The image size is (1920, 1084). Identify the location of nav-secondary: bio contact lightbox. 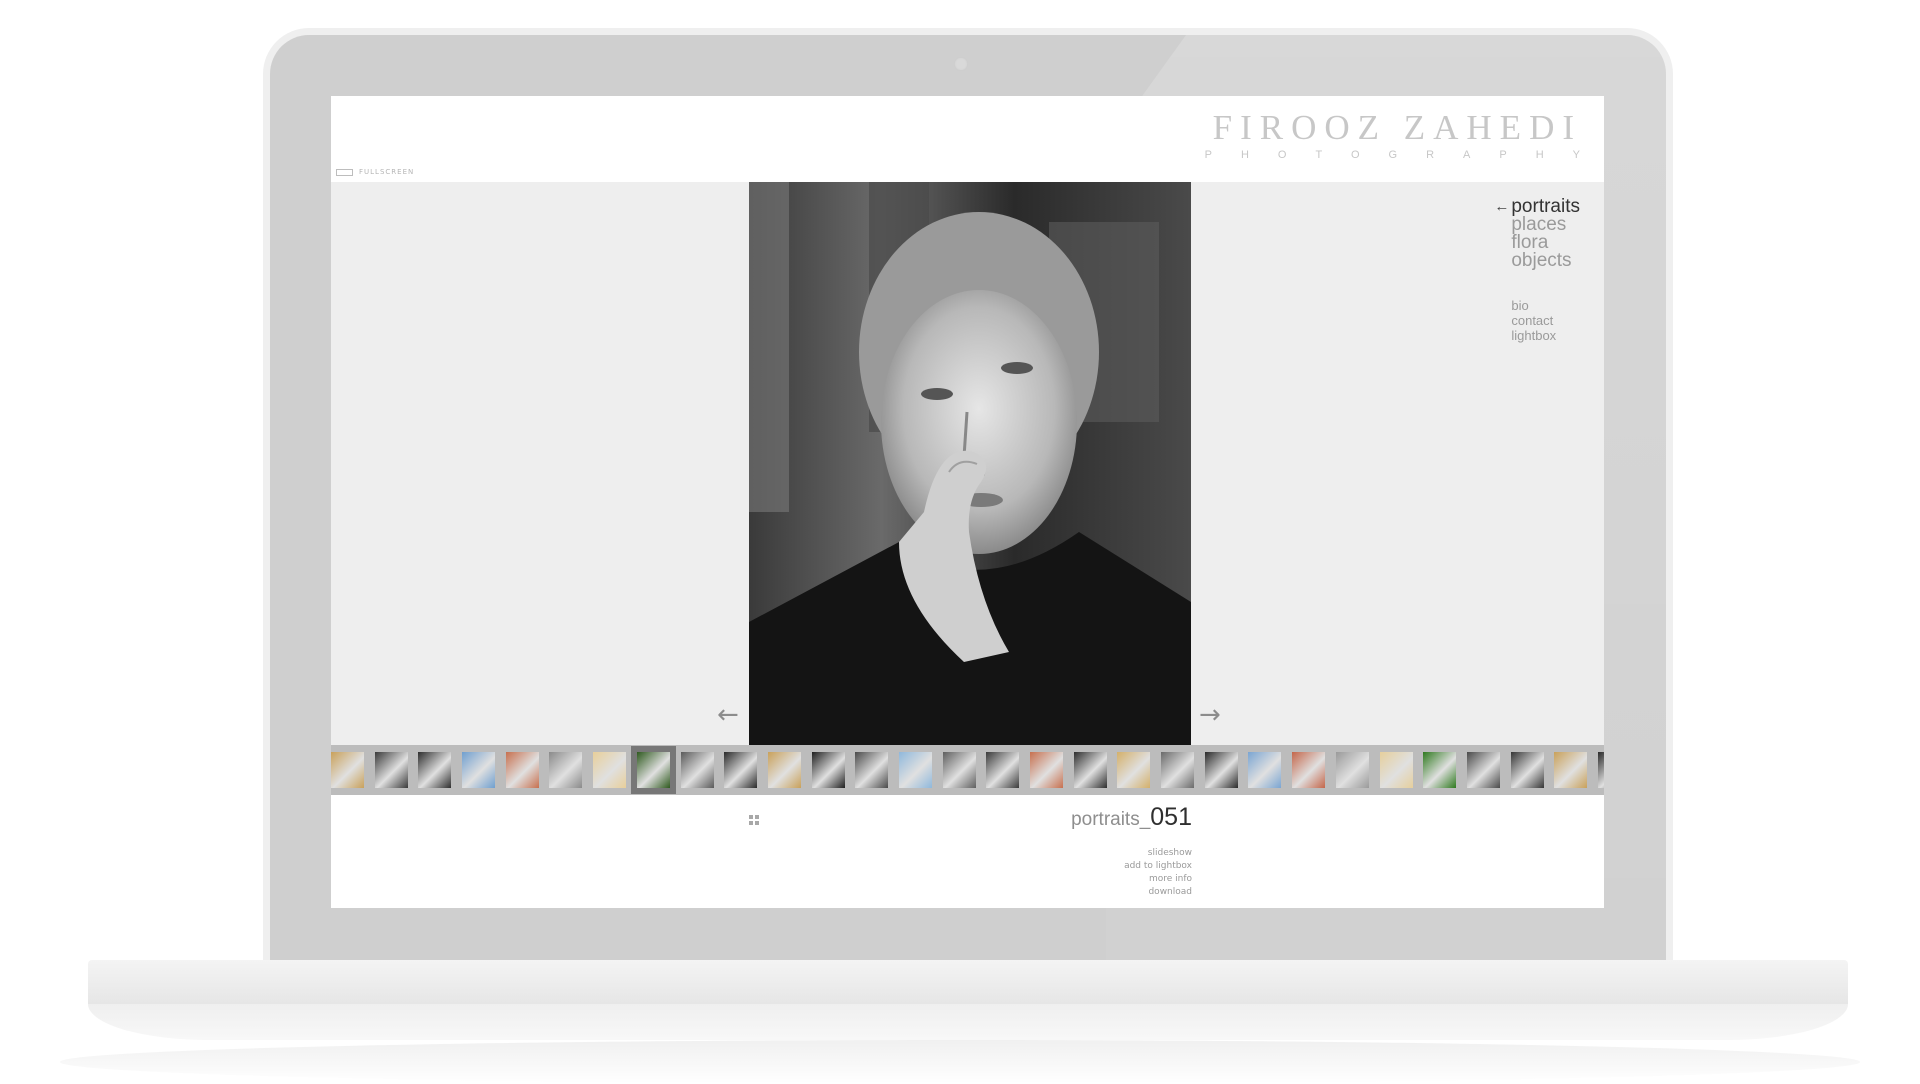
(1537, 320).